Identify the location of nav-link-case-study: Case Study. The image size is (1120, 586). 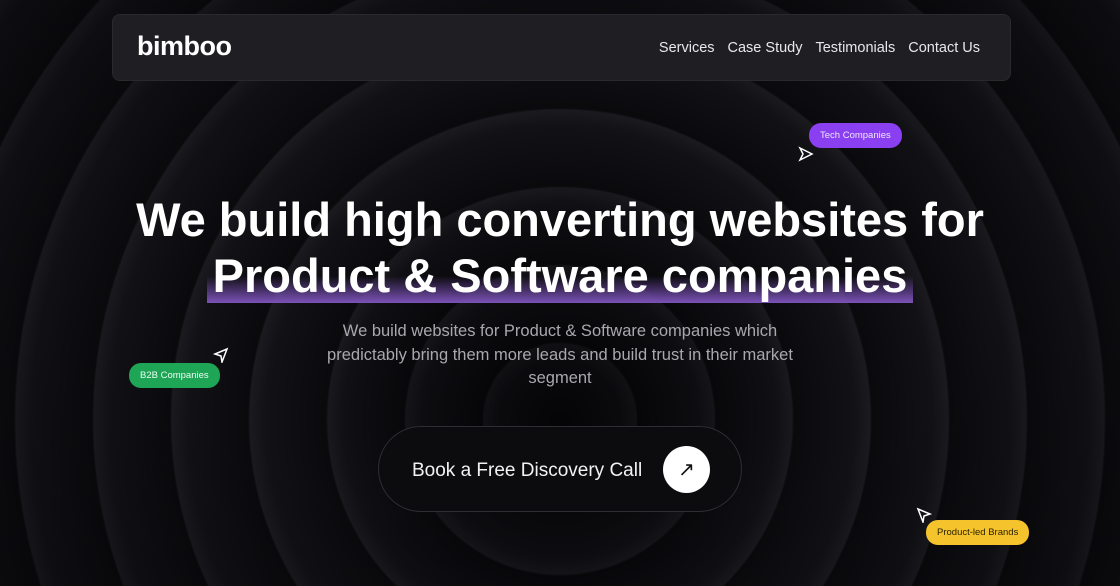
(765, 48).